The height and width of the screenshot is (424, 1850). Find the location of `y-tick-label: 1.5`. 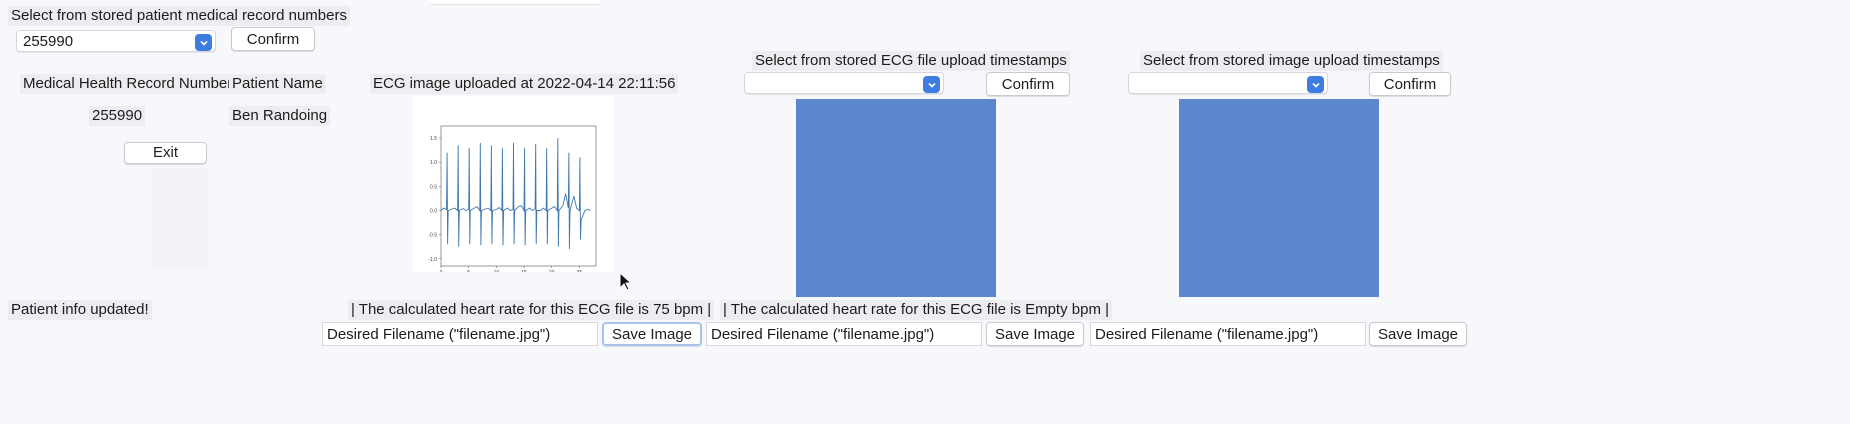

y-tick-label: 1.5 is located at coordinates (433, 139).